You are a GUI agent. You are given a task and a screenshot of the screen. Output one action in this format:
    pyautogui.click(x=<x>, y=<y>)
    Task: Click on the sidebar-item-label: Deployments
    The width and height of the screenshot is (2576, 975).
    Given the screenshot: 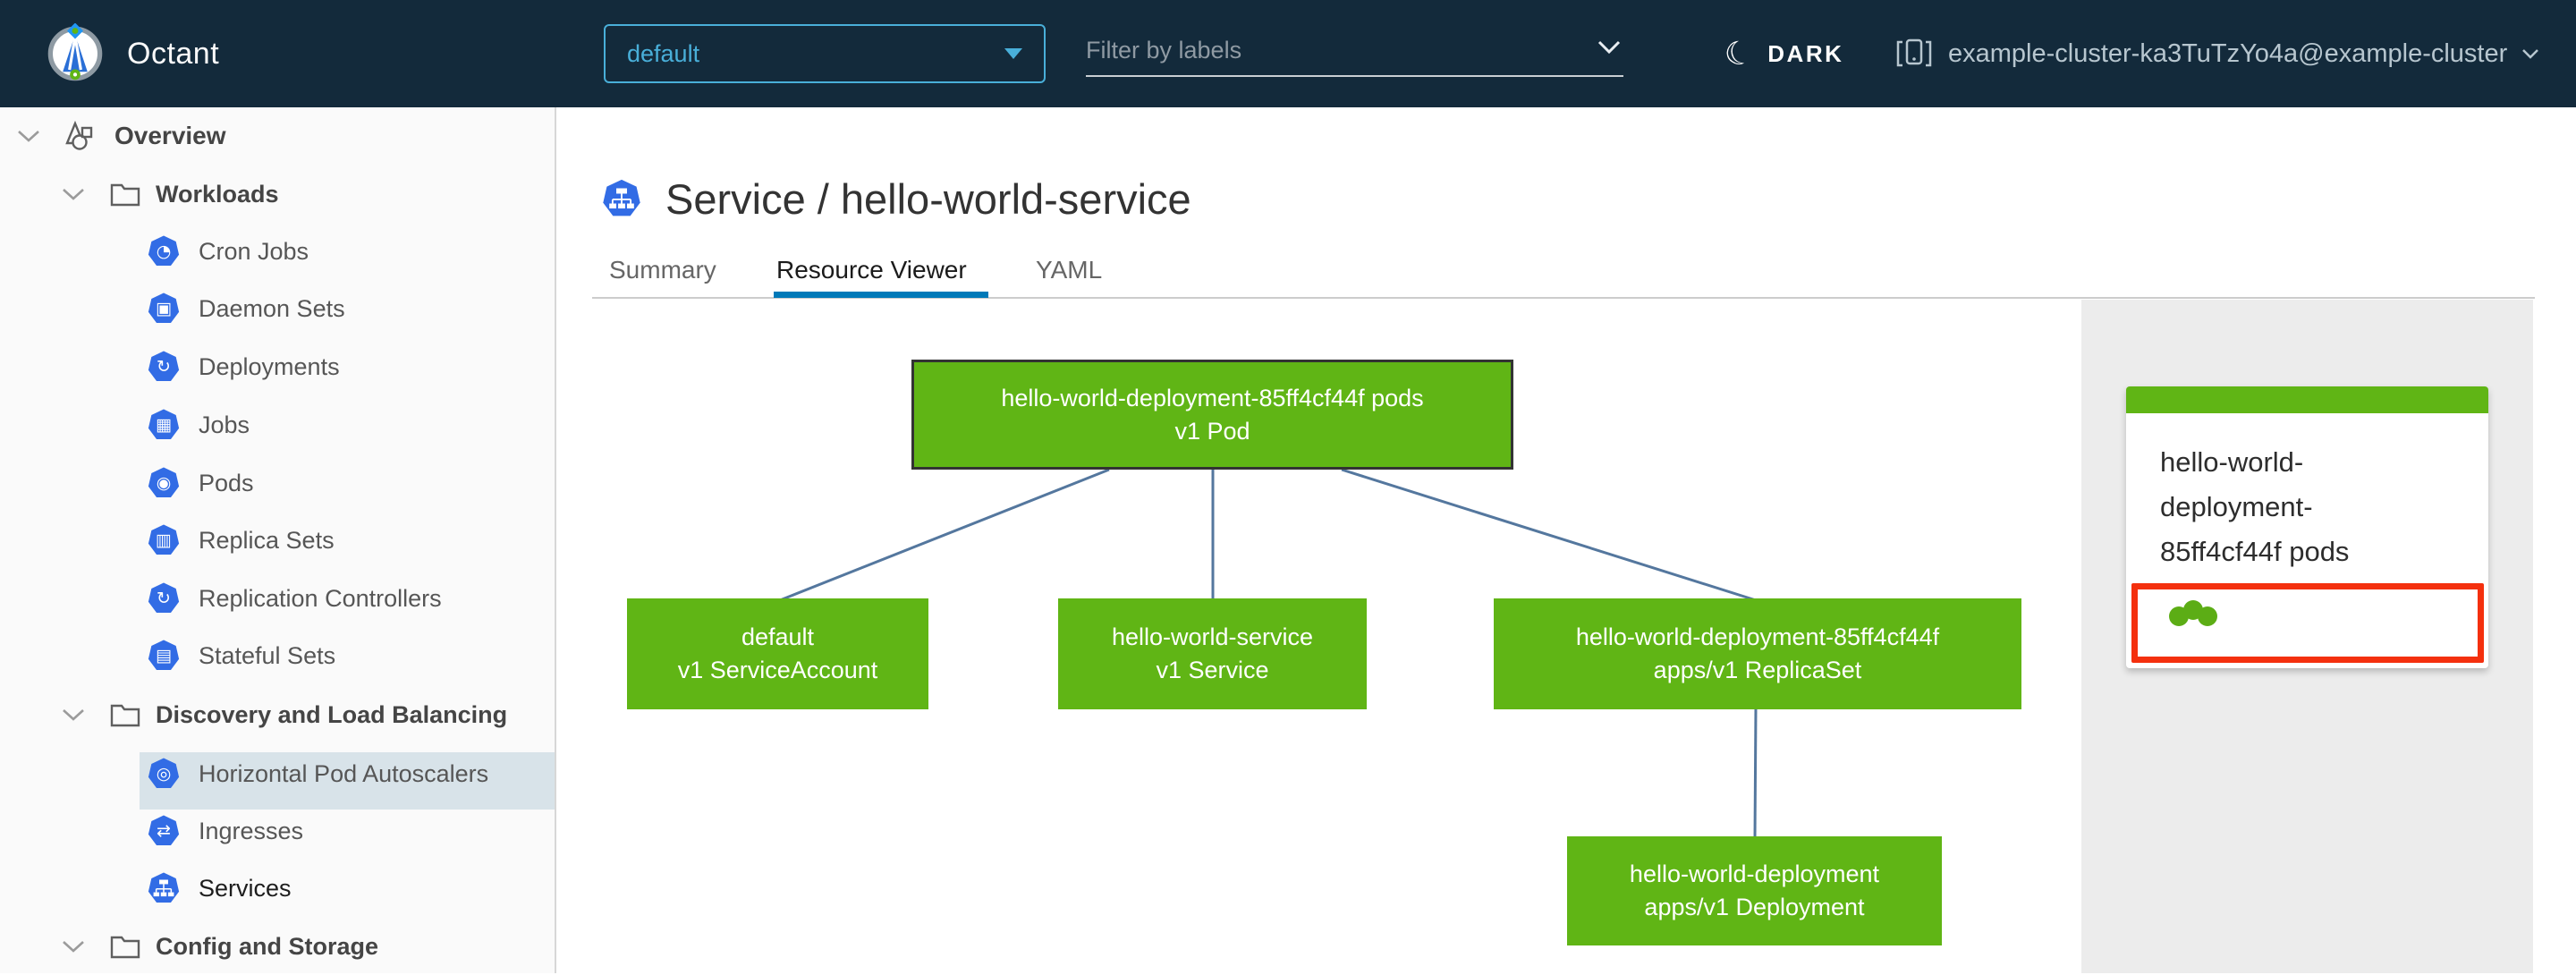 What is the action you would take?
    pyautogui.click(x=269, y=366)
    